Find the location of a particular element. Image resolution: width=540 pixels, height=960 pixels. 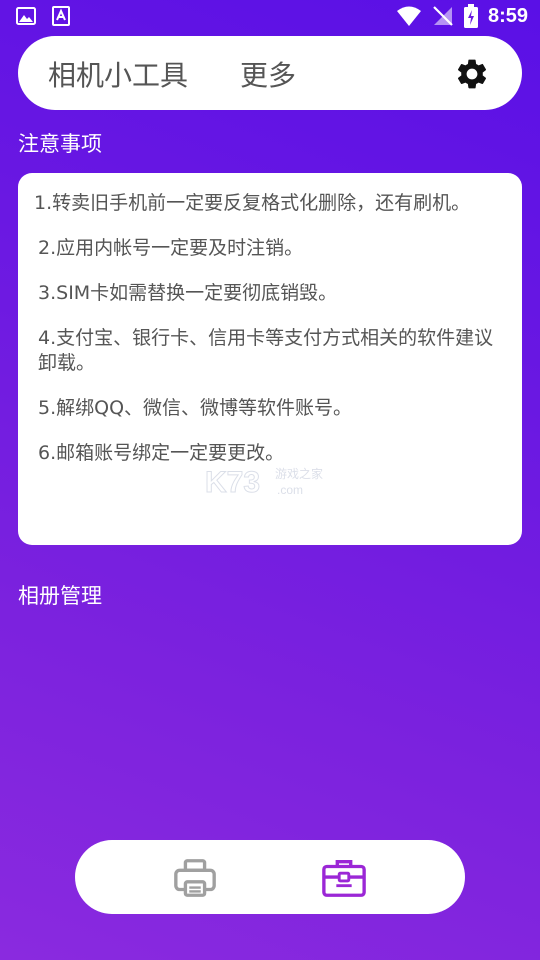

watermark-brand: K73 is located at coordinates (232, 482).